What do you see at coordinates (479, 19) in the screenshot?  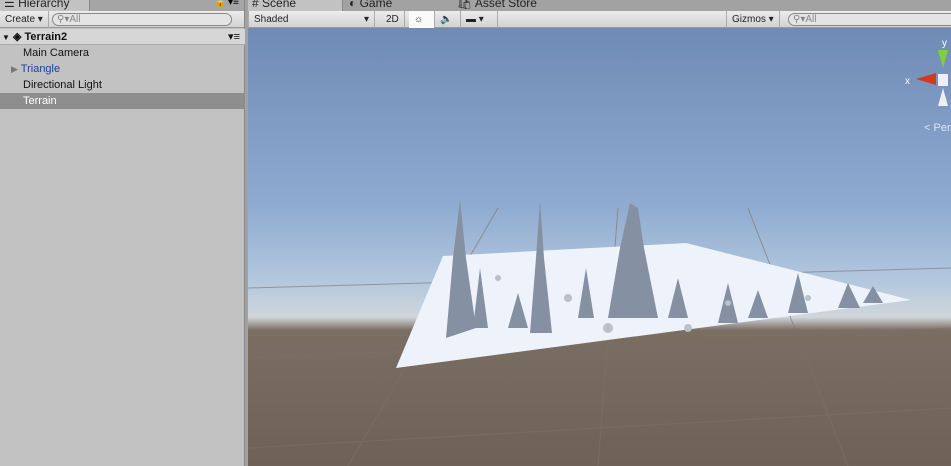 I see `effects-dropdown-icon: ▬ ▾` at bounding box center [479, 19].